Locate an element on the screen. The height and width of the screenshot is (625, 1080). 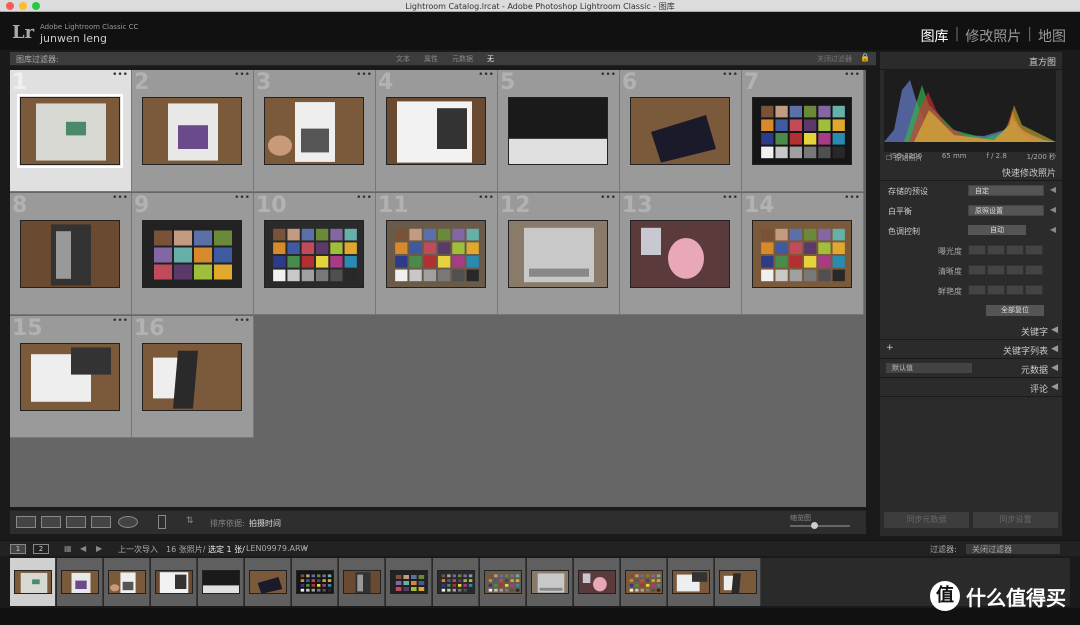
grid-cell: 7 ••• is located at coordinates (803, 131).